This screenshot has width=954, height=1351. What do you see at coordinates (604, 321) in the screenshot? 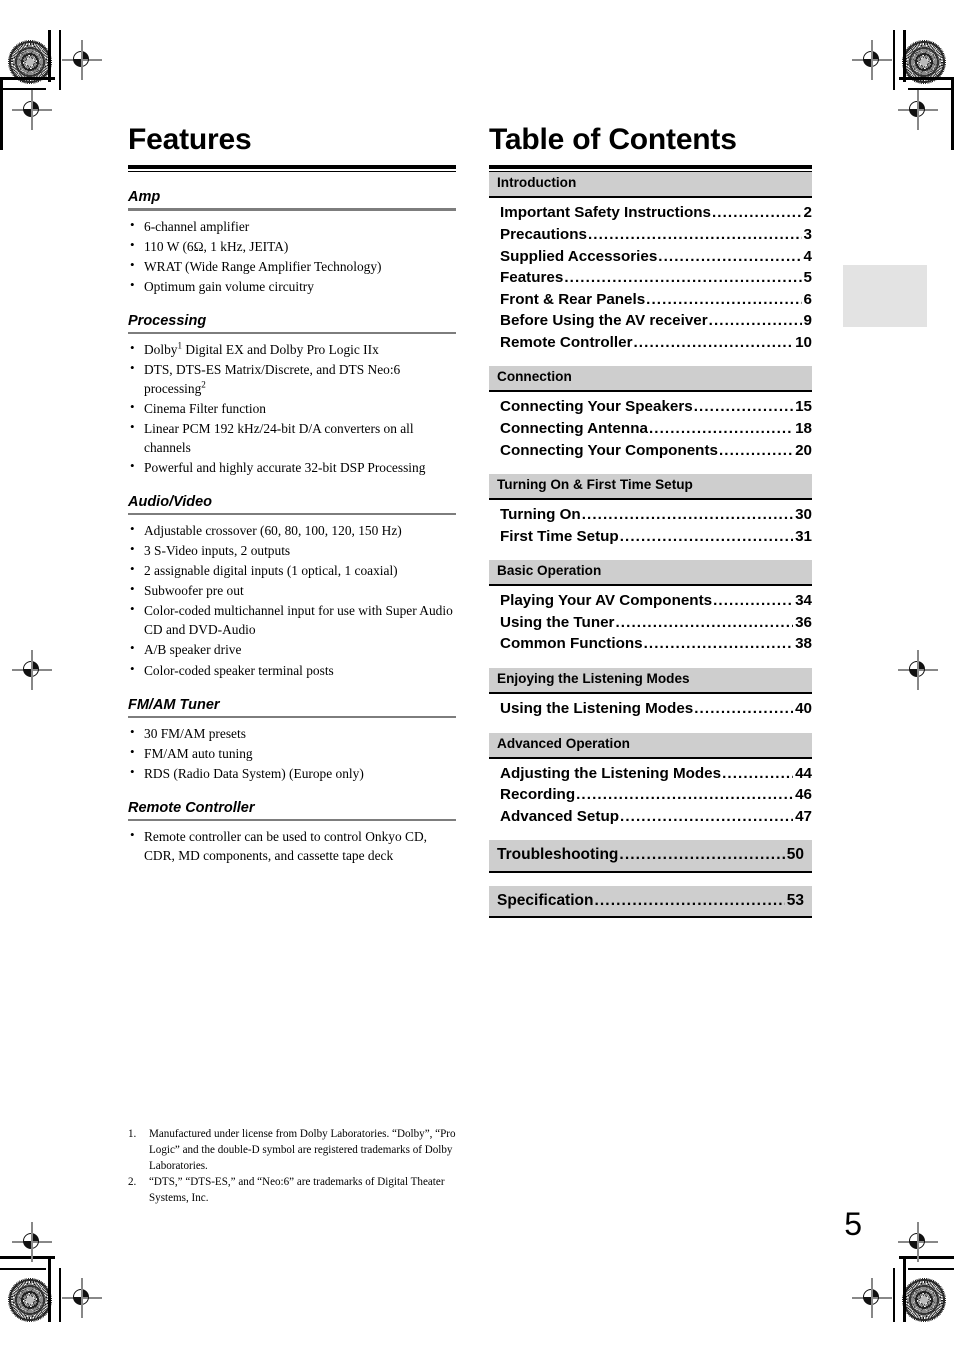
I see `toc-entry-label: Before Using the AV receiver` at bounding box center [604, 321].